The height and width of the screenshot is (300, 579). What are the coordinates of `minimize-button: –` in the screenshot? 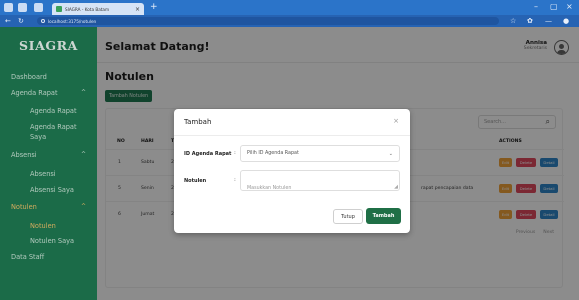 It's located at (536, 7).